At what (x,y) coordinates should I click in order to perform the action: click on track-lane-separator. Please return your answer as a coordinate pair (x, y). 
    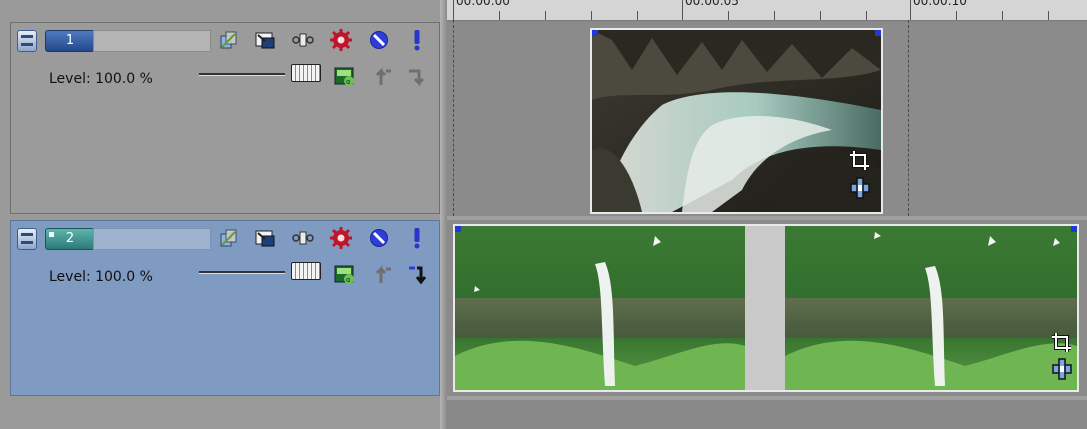
    Looking at the image, I should click on (767, 398).